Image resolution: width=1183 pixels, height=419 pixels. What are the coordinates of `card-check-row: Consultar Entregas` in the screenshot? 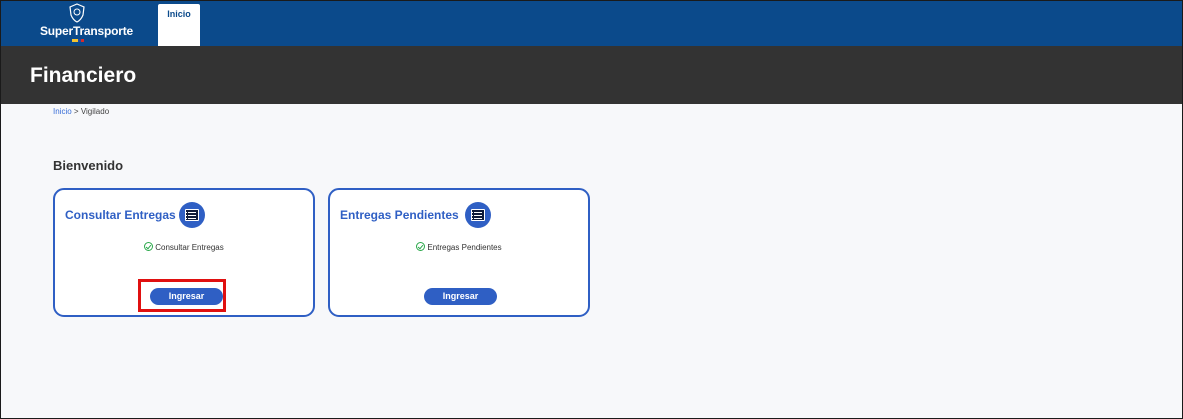 It's located at (184, 247).